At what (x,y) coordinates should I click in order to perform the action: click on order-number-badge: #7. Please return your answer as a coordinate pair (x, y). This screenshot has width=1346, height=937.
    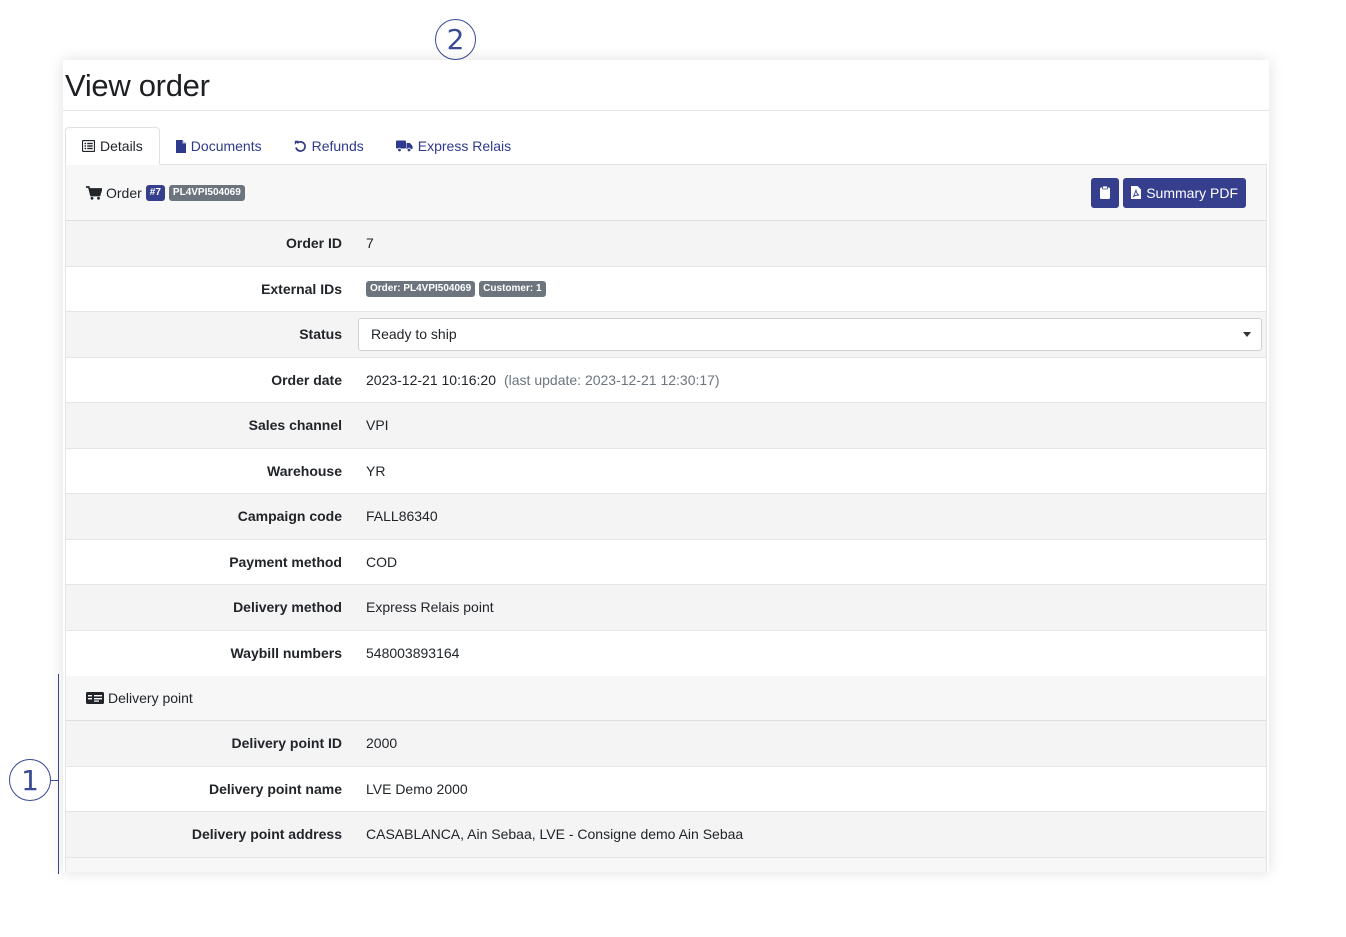
    Looking at the image, I should click on (155, 192).